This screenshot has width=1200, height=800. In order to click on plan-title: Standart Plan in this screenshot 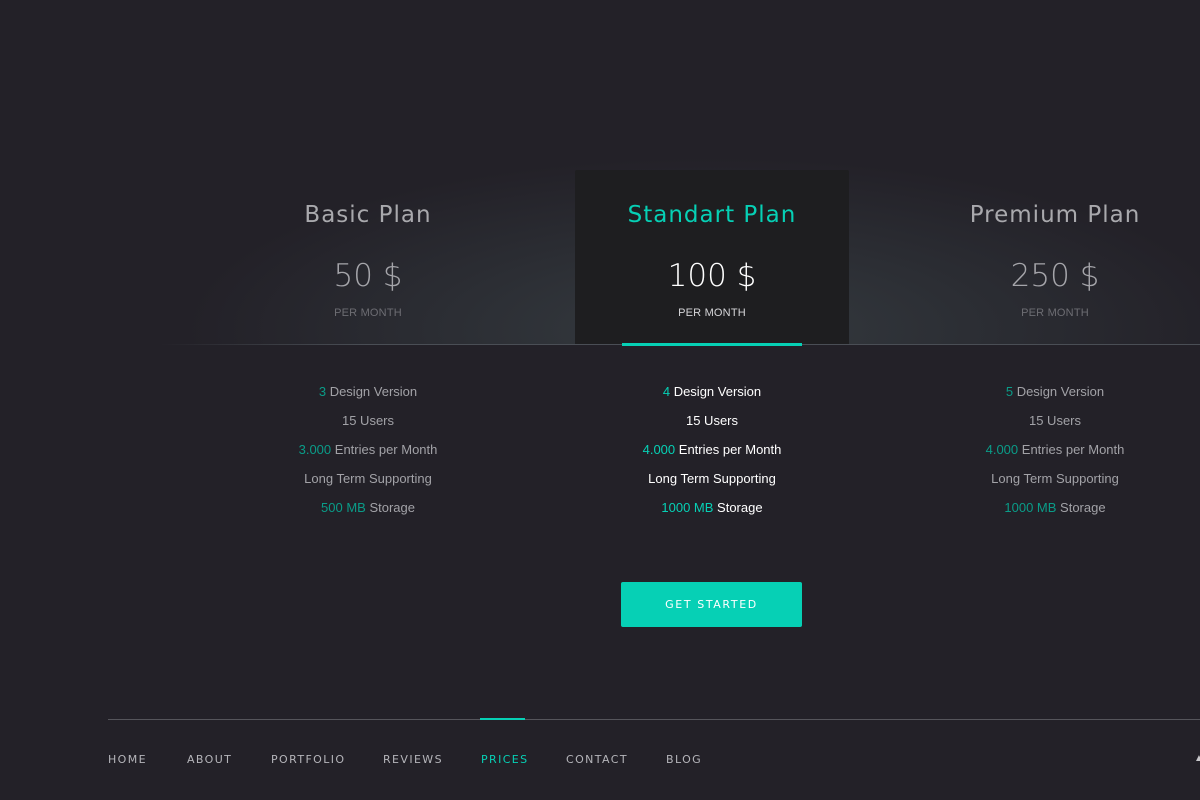, I will do `click(712, 215)`.